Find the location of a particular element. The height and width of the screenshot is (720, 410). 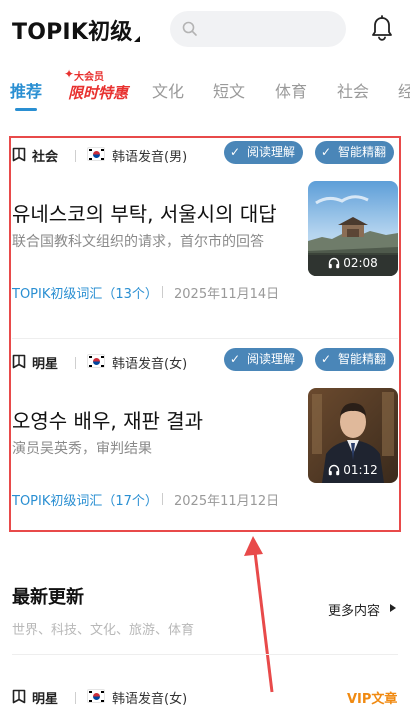

promo-small-text: 大会员 is located at coordinates (89, 77).